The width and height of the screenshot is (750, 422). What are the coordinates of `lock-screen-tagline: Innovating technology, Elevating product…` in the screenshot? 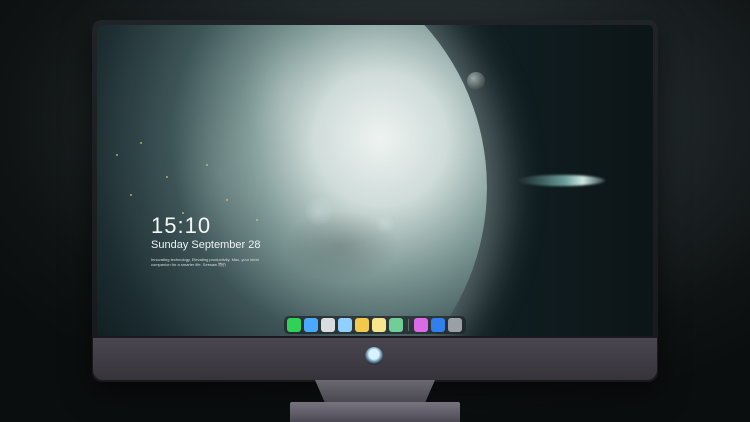 It's located at (205, 262).